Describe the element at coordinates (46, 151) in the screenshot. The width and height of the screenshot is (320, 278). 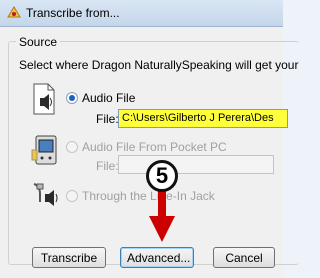
I see `pocket-pc-icon` at that location.